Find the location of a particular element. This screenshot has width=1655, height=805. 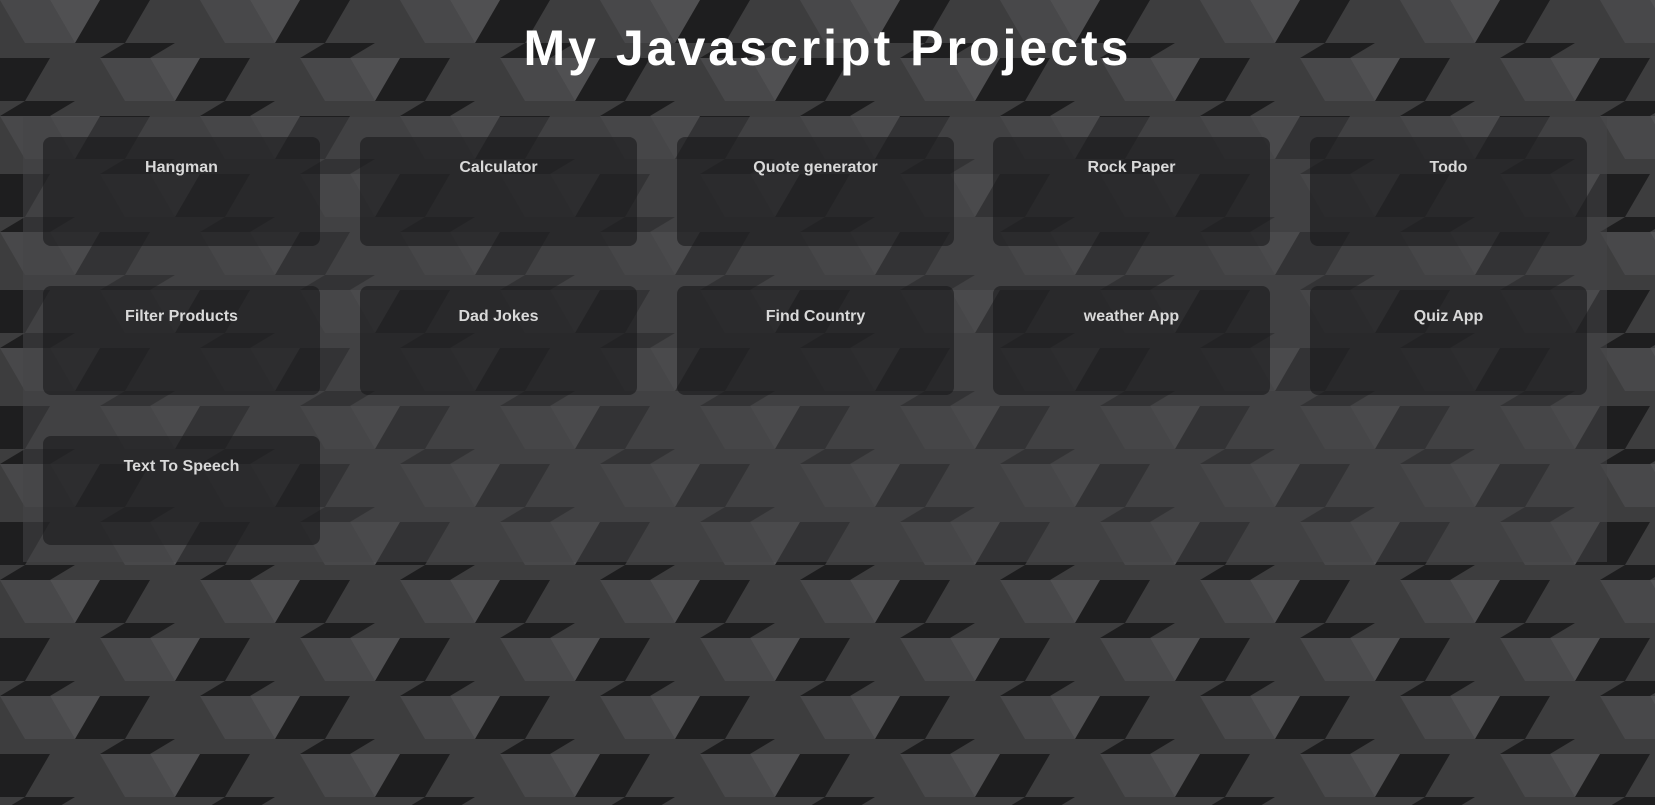

project-card-todo: Todo is located at coordinates (1448, 191).